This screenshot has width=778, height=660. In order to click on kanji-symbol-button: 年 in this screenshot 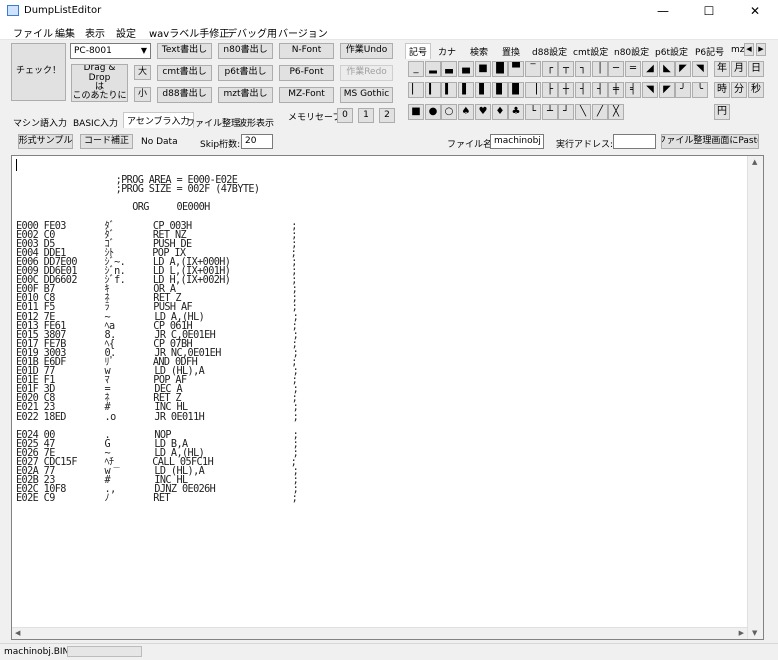, I will do `click(722, 69)`.